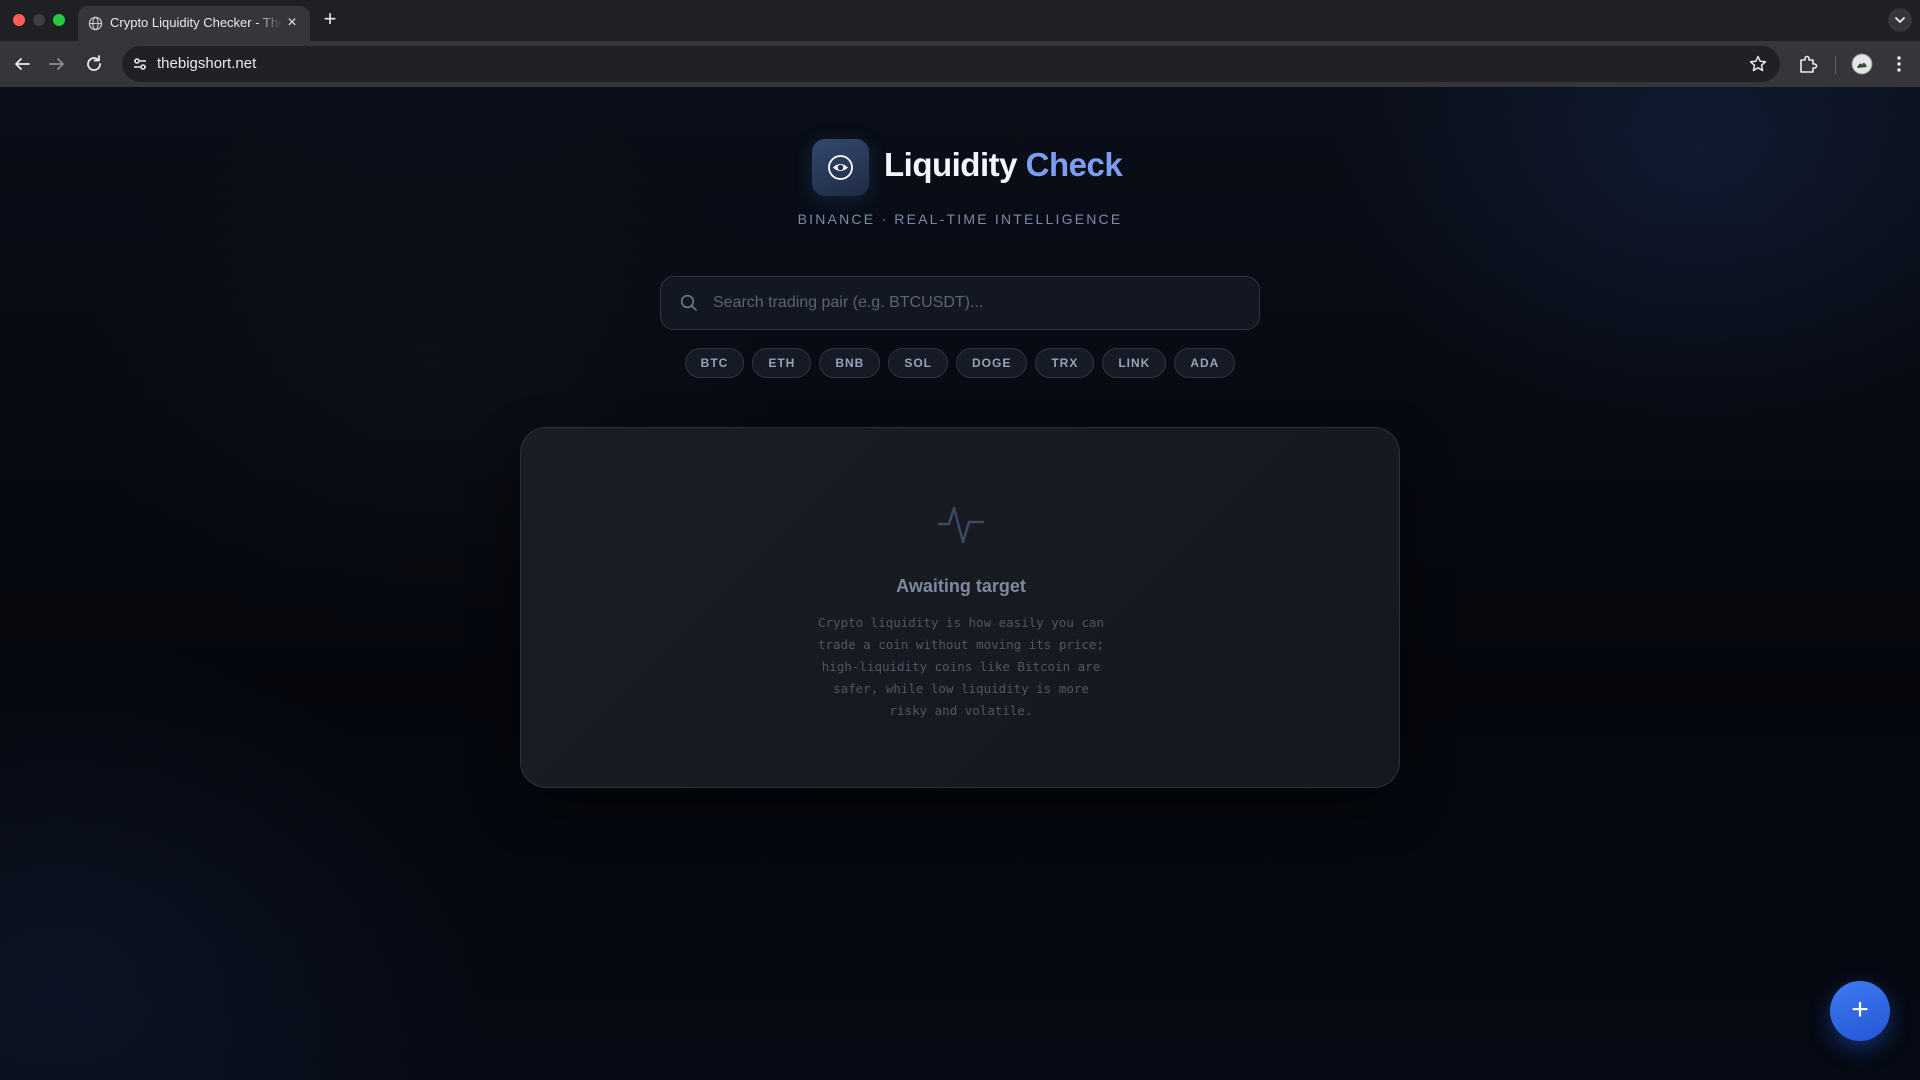  Describe the element at coordinates (1835, 65) in the screenshot. I see `toolbar-divider` at that location.